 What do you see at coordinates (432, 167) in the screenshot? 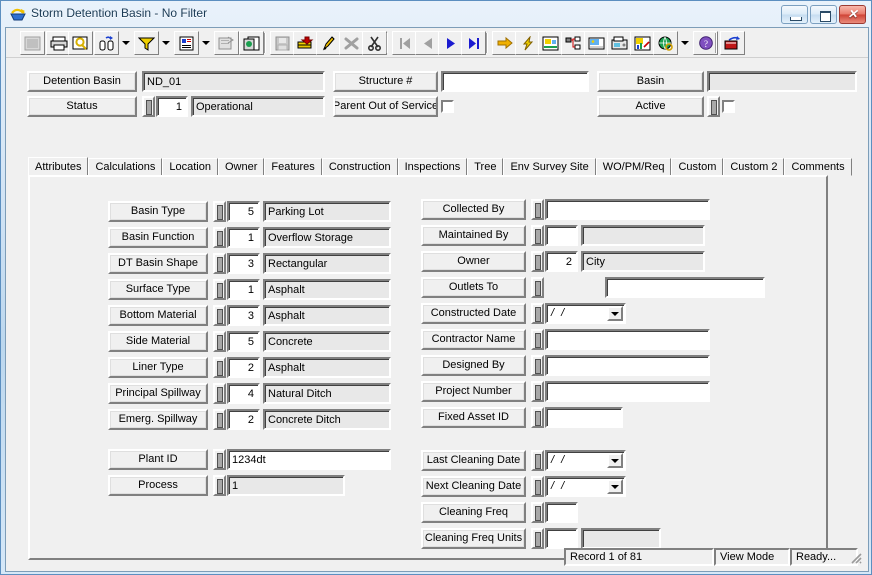
I see `tab-inspections: Inspections` at bounding box center [432, 167].